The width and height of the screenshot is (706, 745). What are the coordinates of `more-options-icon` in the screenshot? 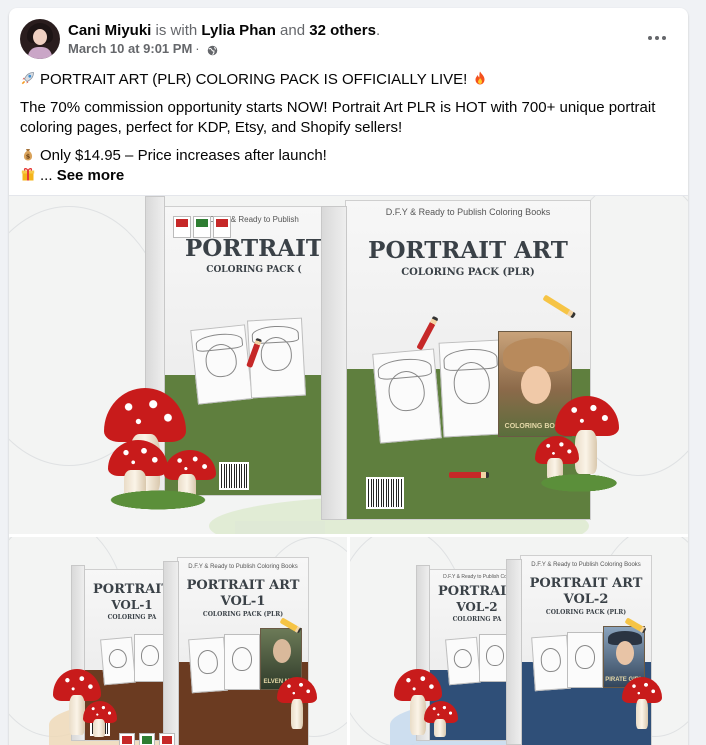 It's located at (657, 38).